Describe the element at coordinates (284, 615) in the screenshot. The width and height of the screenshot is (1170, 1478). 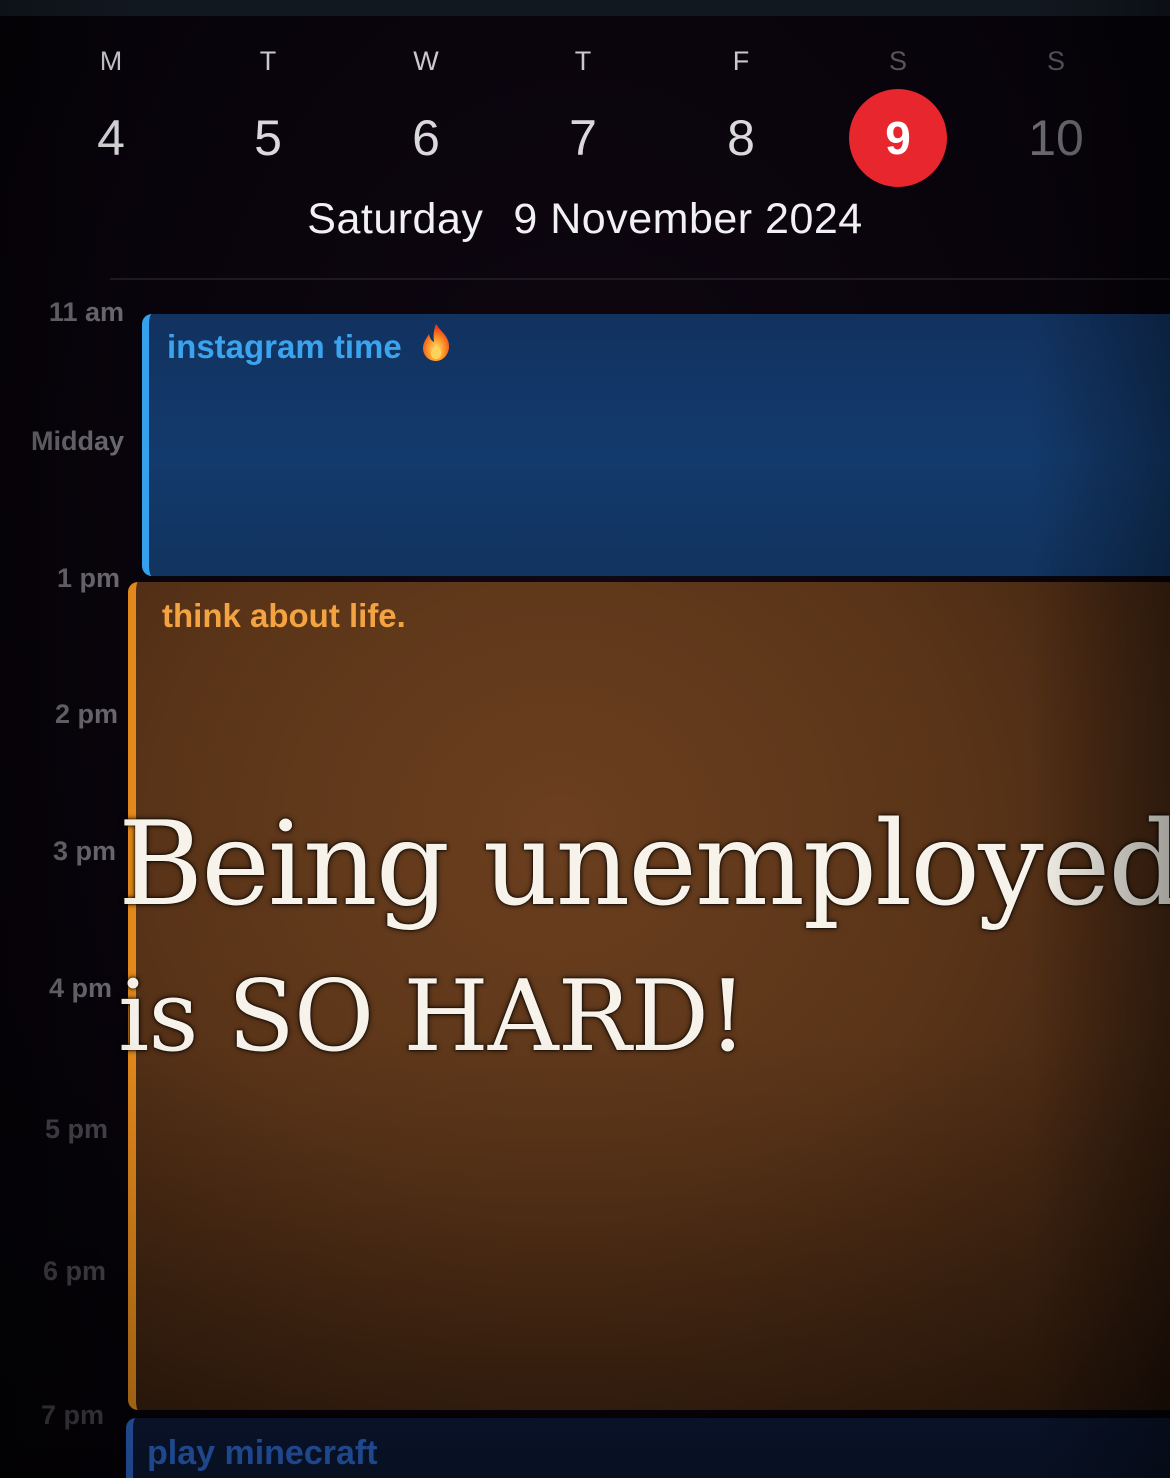
I see `event-title: think about life.` at that location.